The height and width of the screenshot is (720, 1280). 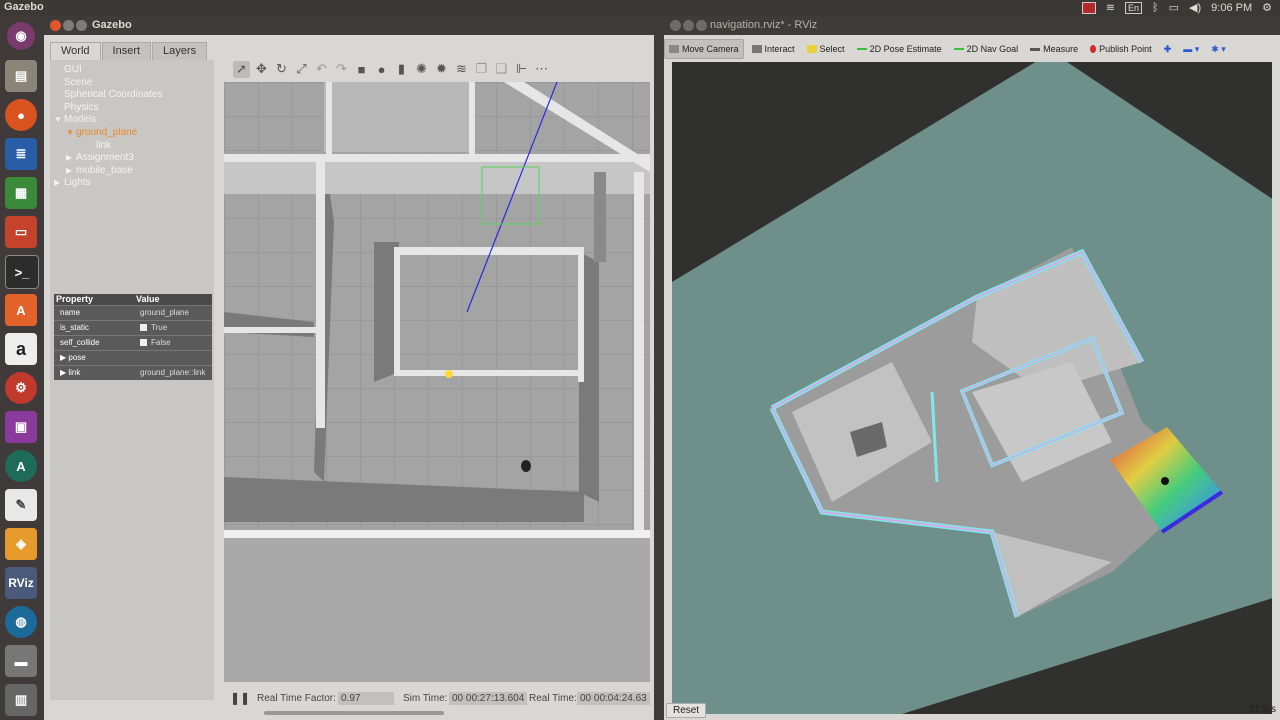 What do you see at coordinates (341, 69) in the screenshot?
I see `redo-icon: ↷` at bounding box center [341, 69].